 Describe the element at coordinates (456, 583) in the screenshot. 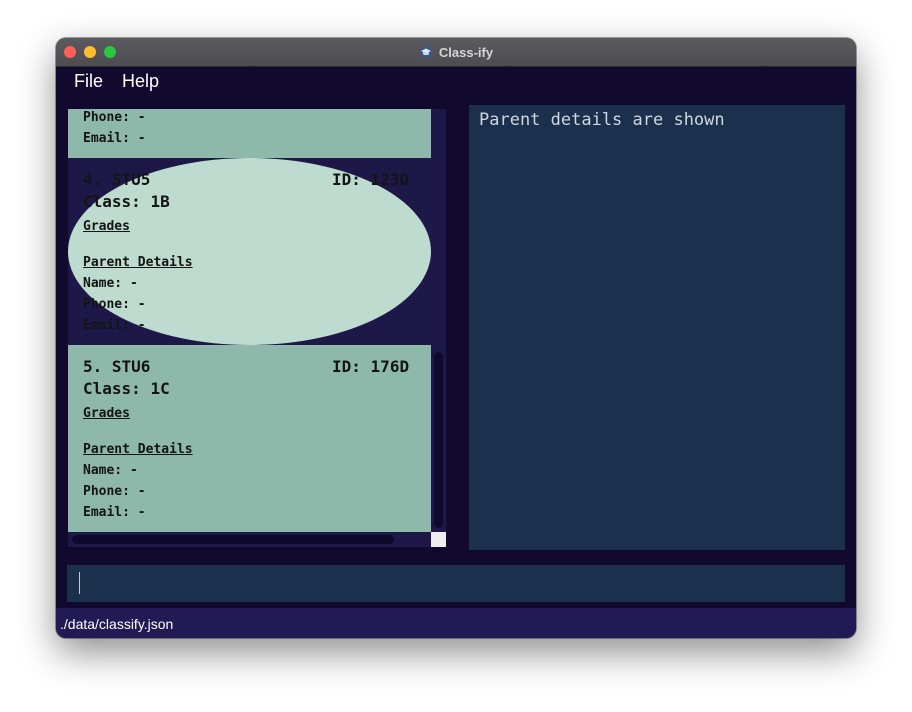

I see `command-input` at that location.